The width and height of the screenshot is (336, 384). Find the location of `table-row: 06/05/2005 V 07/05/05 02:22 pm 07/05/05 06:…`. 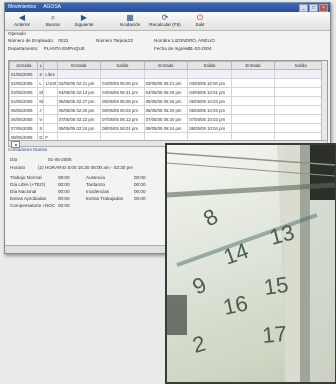

table-row: 06/05/2005 V 07/05/05 02:22 pm 07/05/05 06:… is located at coordinates (168, 119).